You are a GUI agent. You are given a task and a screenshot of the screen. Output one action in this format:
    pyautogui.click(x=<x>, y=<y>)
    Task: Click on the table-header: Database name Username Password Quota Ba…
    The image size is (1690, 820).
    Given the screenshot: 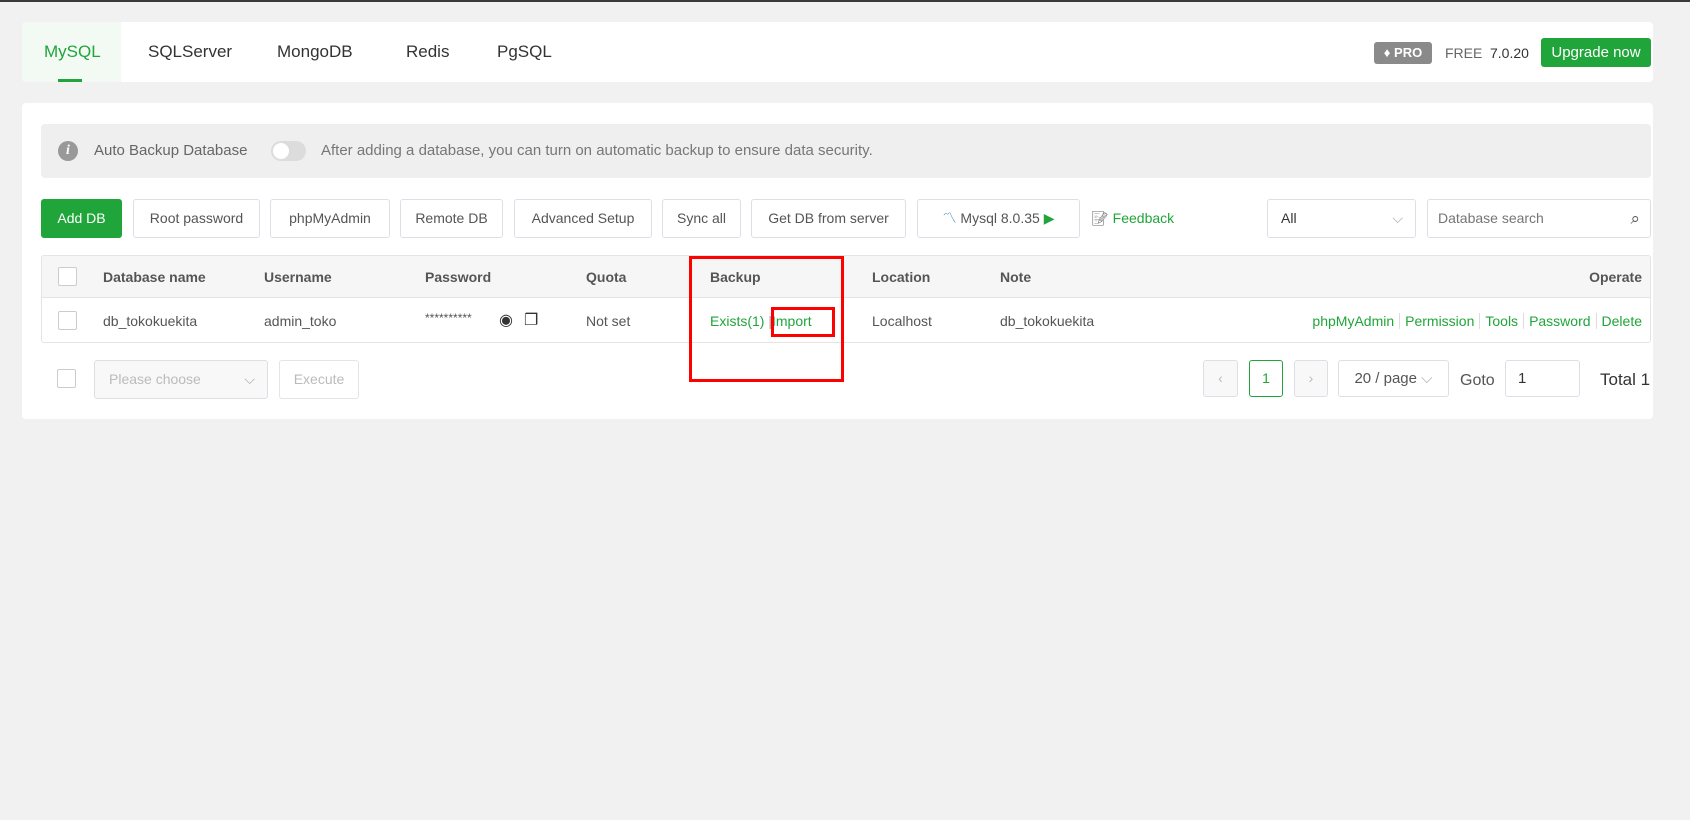 What is the action you would take?
    pyautogui.click(x=846, y=277)
    